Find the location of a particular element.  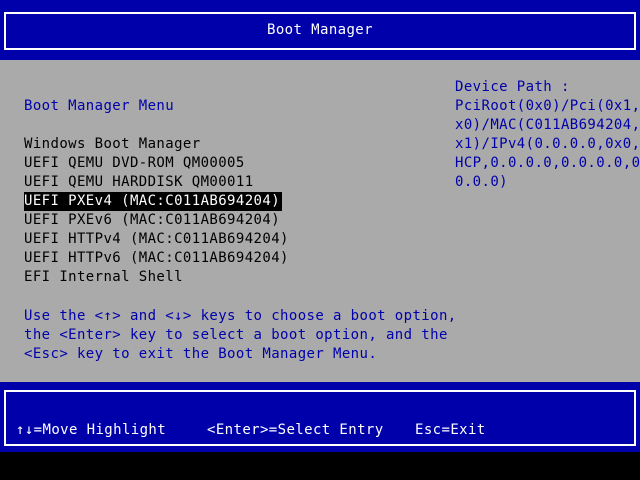

device-path-line: x1)/IPv4(0.0.0.0,0x0,D is located at coordinates (547, 144).